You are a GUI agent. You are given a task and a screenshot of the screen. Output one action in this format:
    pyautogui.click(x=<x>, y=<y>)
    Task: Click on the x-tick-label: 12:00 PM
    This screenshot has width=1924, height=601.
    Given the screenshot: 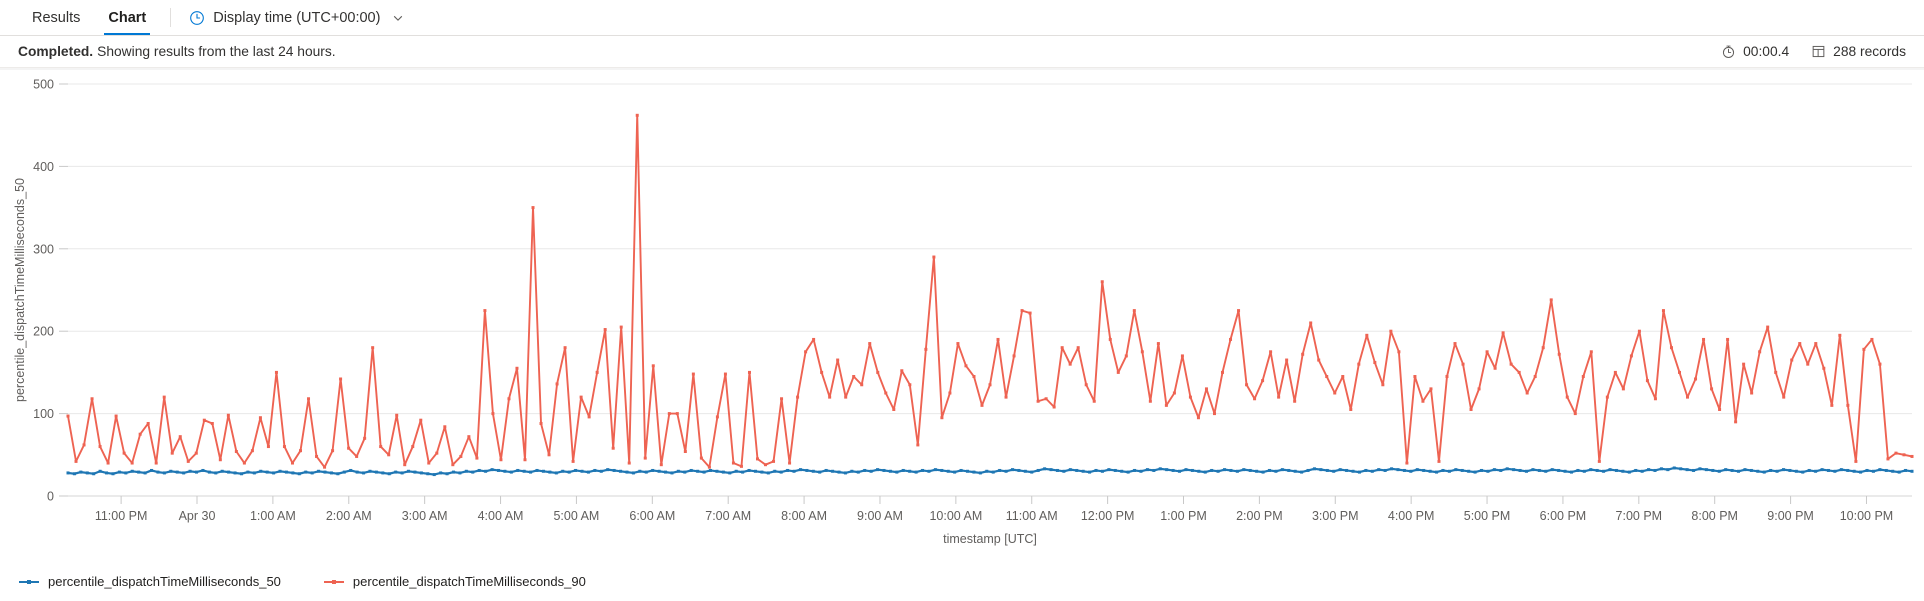 What is the action you would take?
    pyautogui.click(x=1108, y=516)
    